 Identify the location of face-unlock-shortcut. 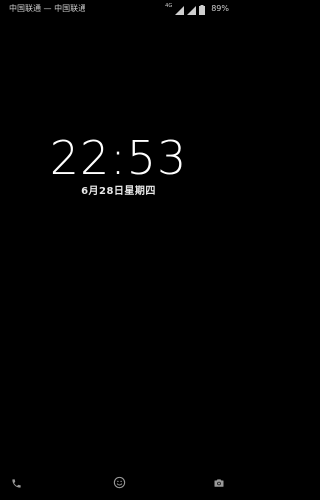
(119, 483).